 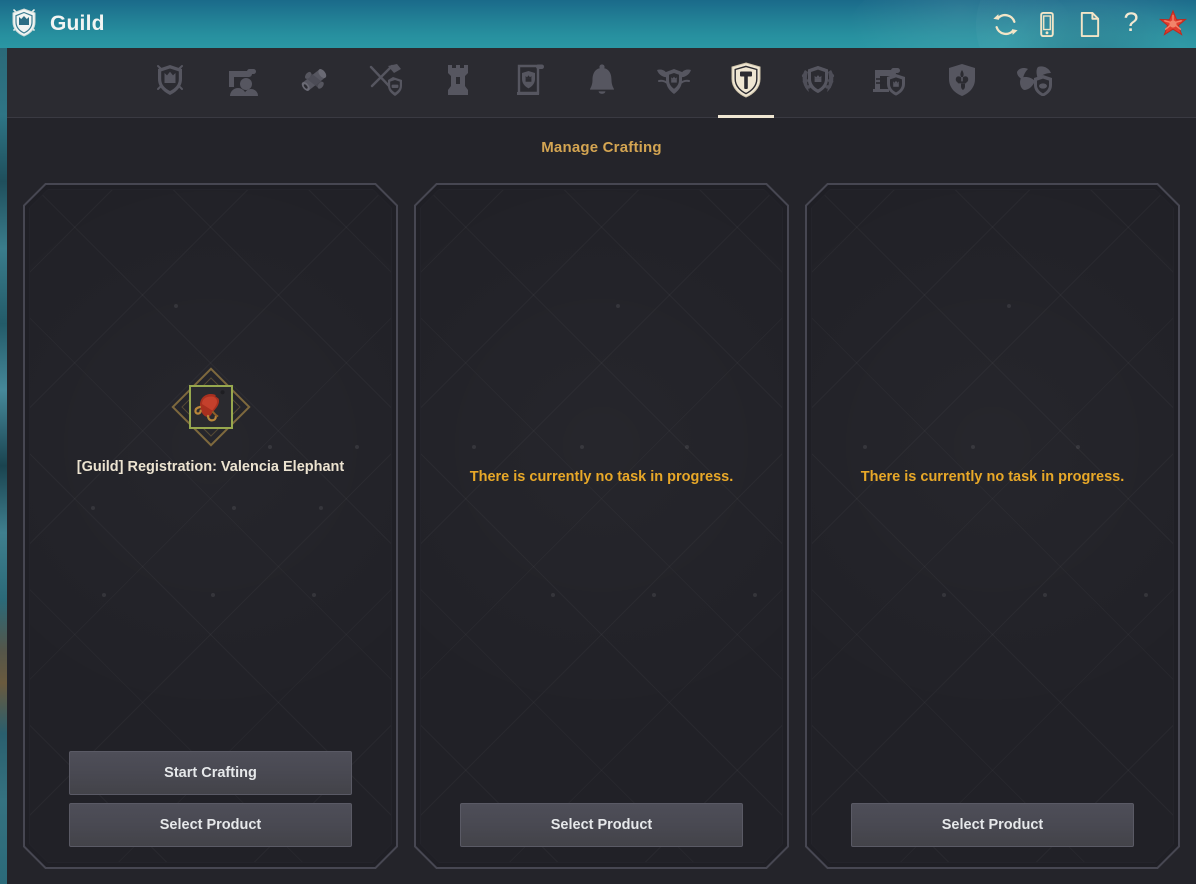 I want to click on help-icon: ?, so click(x=1131, y=24).